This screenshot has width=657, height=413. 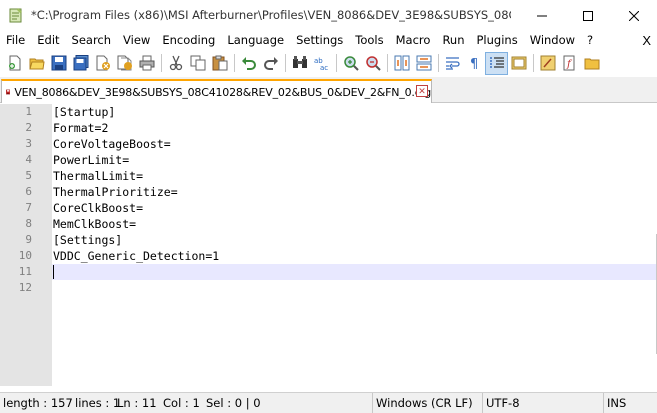 What do you see at coordinates (137, 403) in the screenshot?
I see `status-ln: Ln : 11` at bounding box center [137, 403].